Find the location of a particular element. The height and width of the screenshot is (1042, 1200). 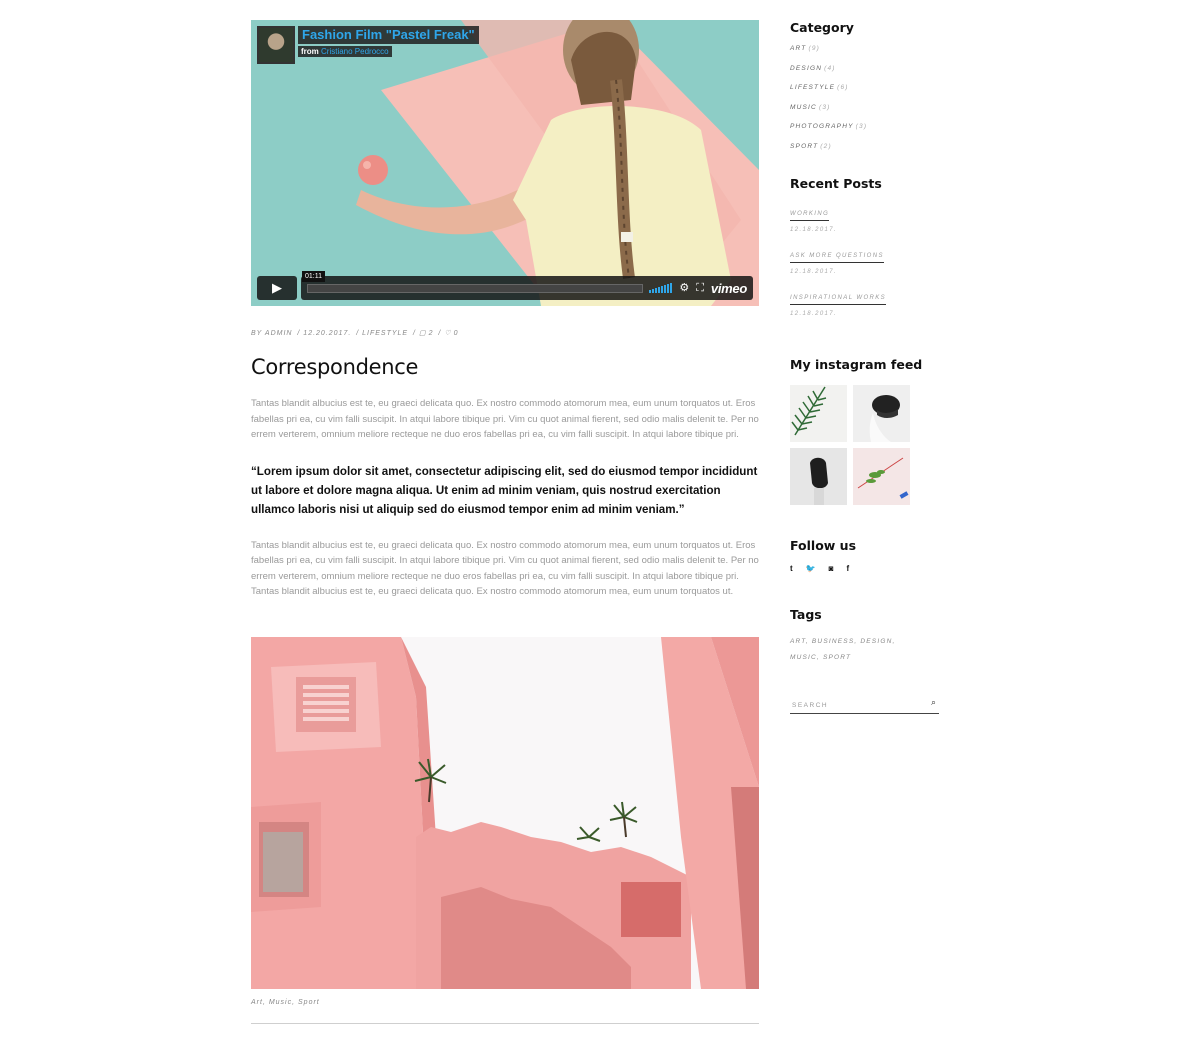

instagram-grid is located at coordinates (865, 445).